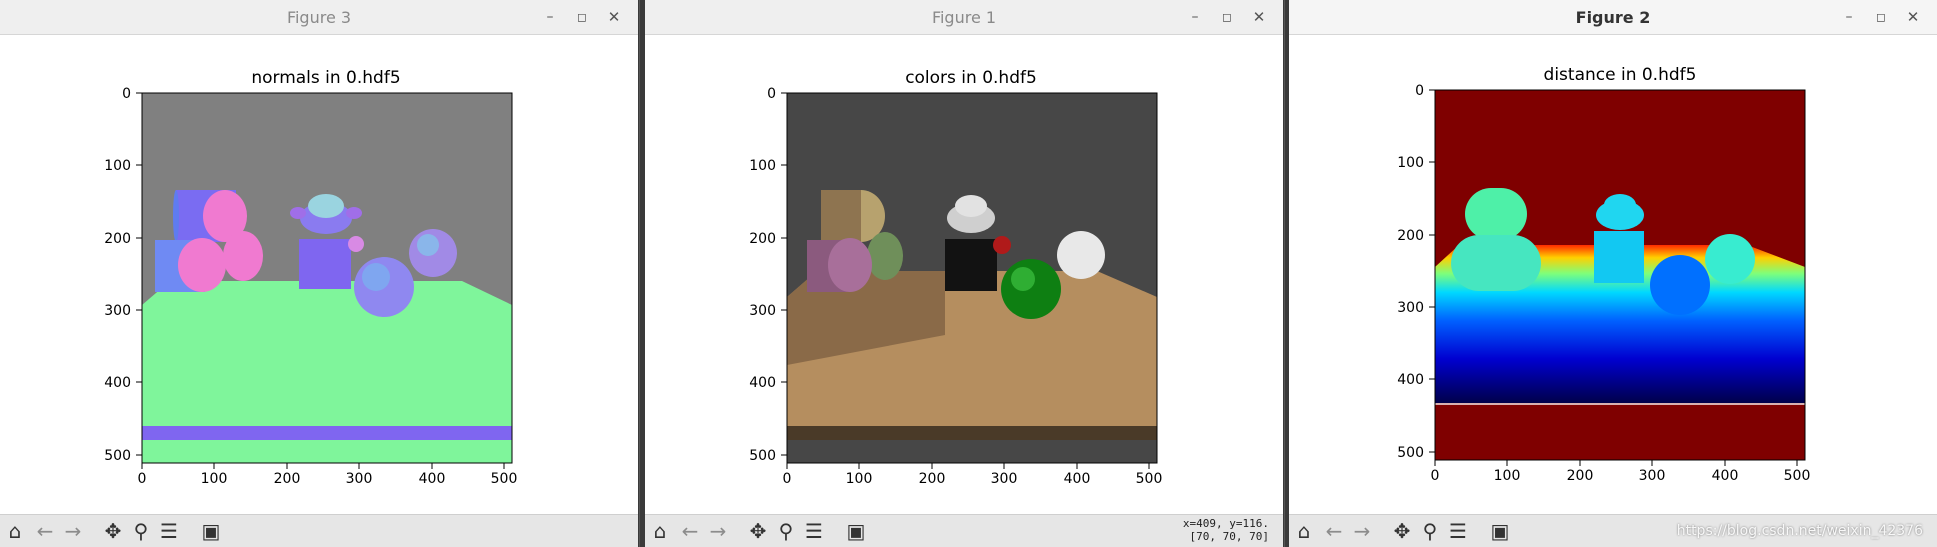  I want to click on navigation-toolbar: ⌂ ← → ✥ ⚲ ☰ ▣, so click(319, 530).